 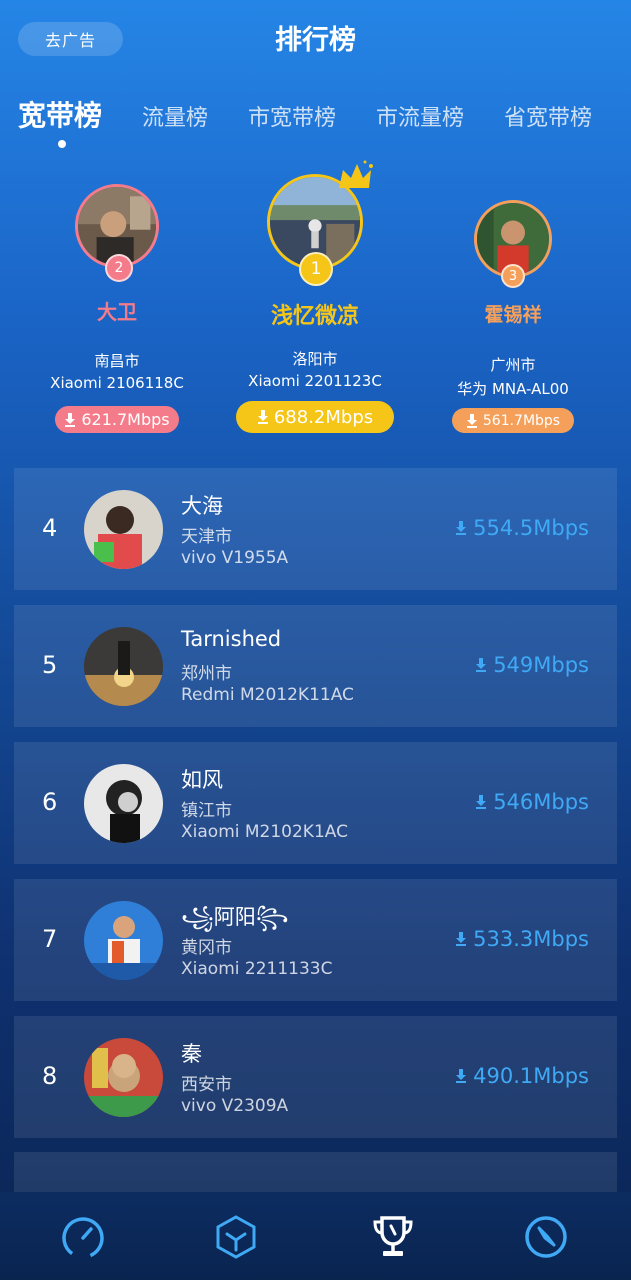 What do you see at coordinates (541, 665) in the screenshot?
I see `speed-value: 549Mbps` at bounding box center [541, 665].